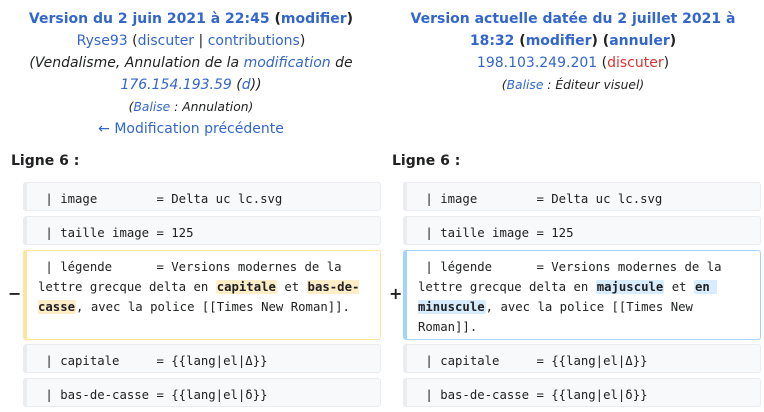 The height and width of the screenshot is (412, 764). What do you see at coordinates (635, 63) in the screenshot?
I see `new-talk-link: discuter` at bounding box center [635, 63].